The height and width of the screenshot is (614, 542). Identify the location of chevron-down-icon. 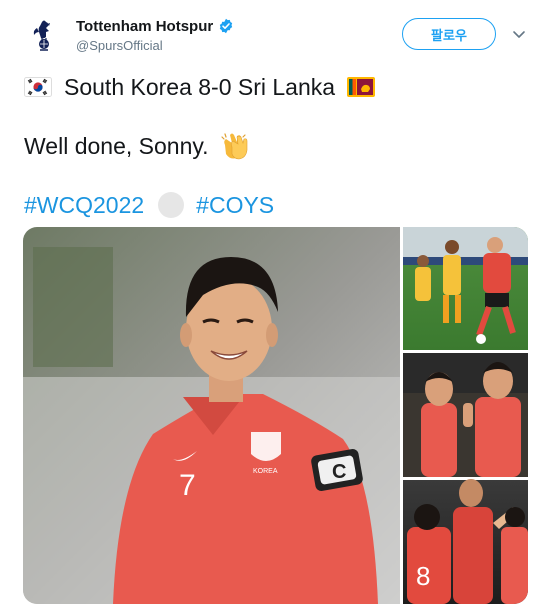
(519, 35).